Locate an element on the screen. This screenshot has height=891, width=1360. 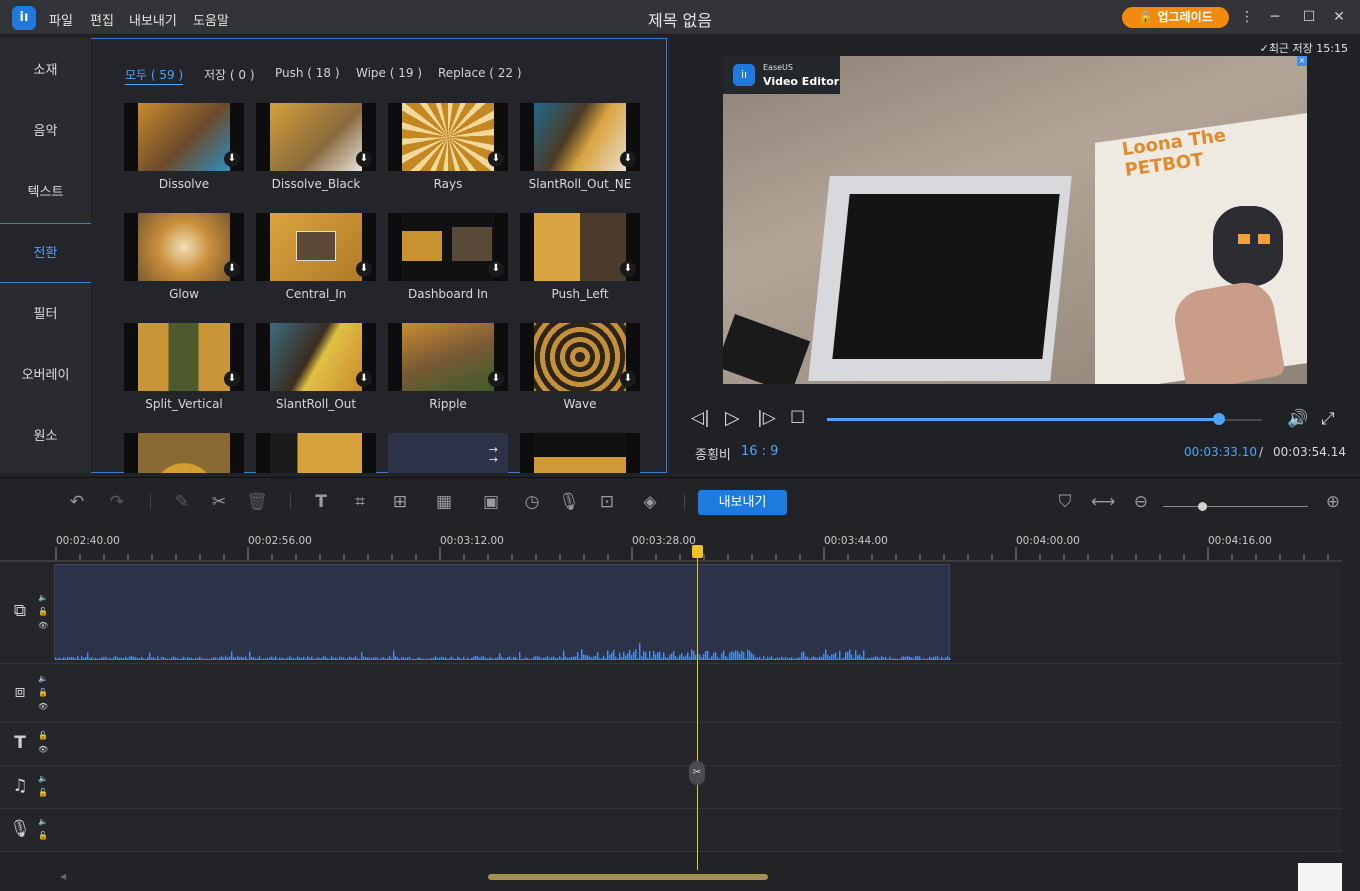
tab-all: 모두 ( 59 ) is located at coordinates (154, 75).